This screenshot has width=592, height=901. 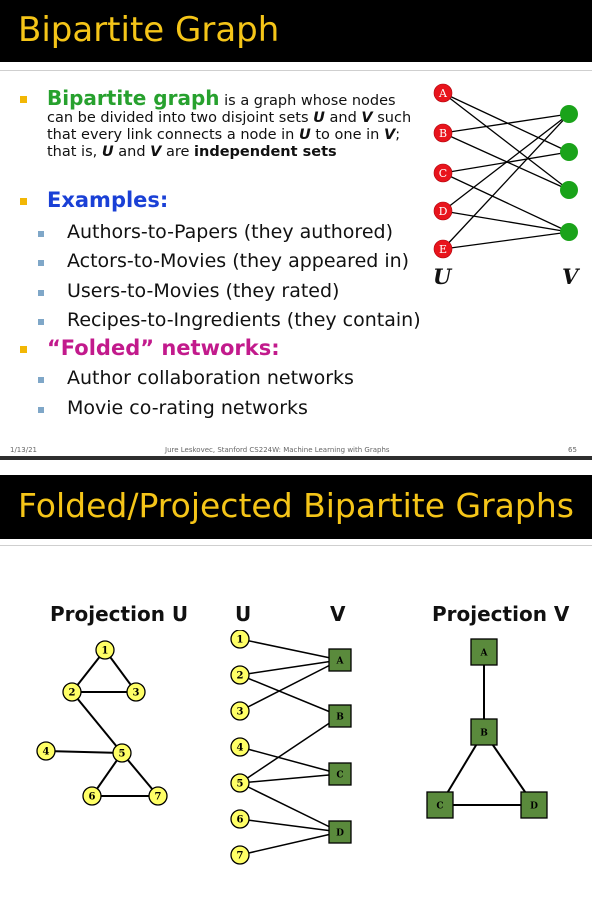 What do you see at coordinates (340, 834) in the screenshot?
I see `v-node-label: D` at bounding box center [340, 834].